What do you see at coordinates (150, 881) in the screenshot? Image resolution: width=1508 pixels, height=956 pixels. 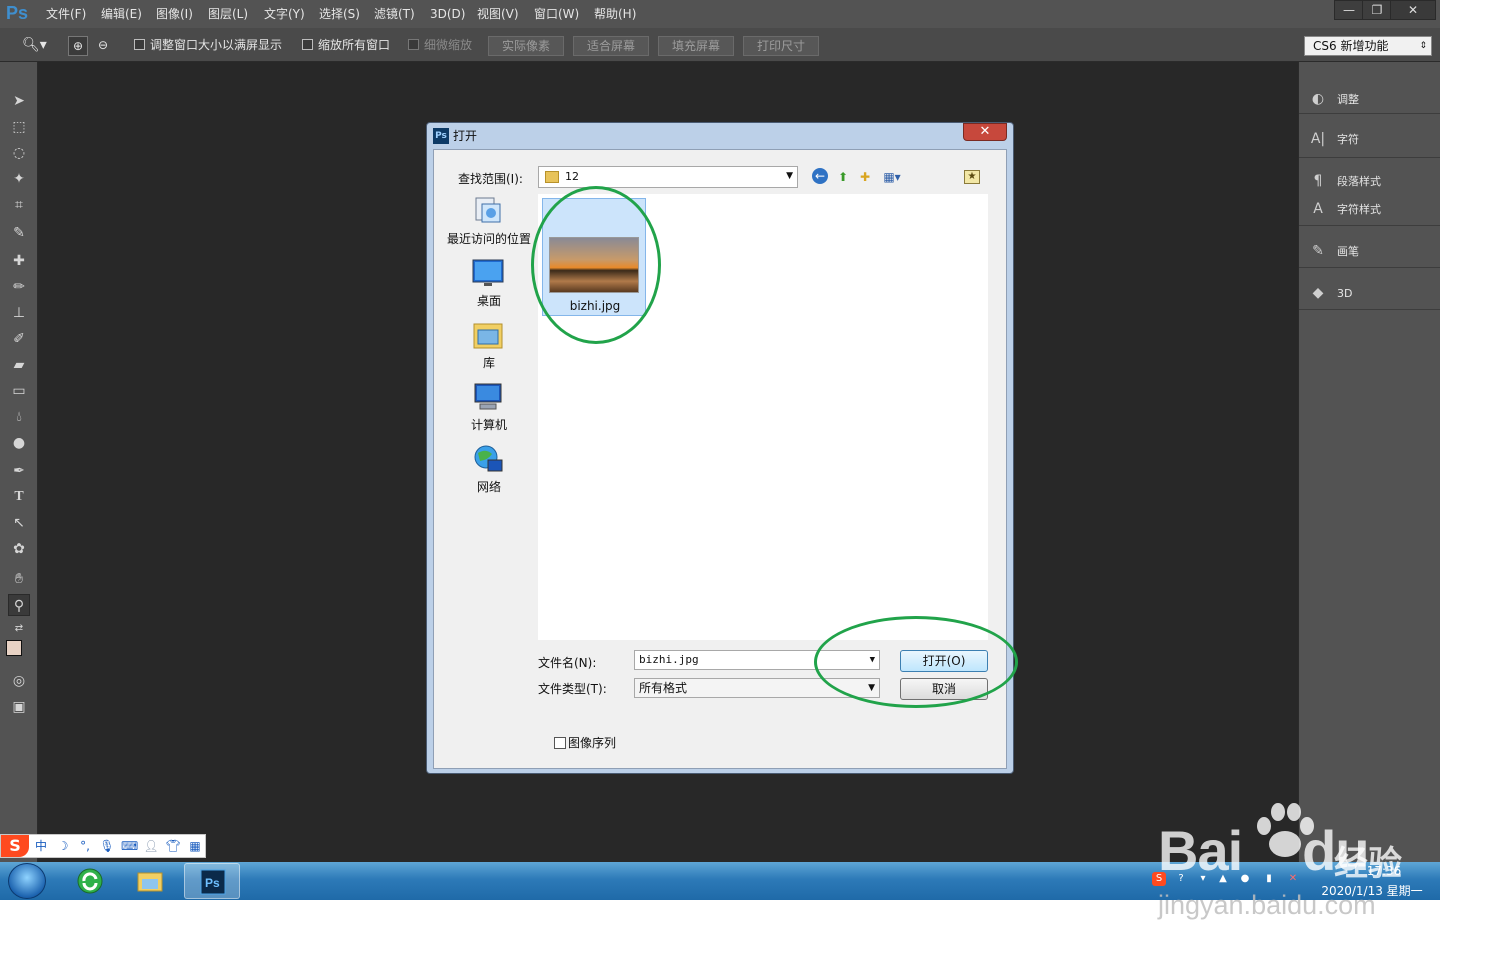 I see `taskbar-explorer` at bounding box center [150, 881].